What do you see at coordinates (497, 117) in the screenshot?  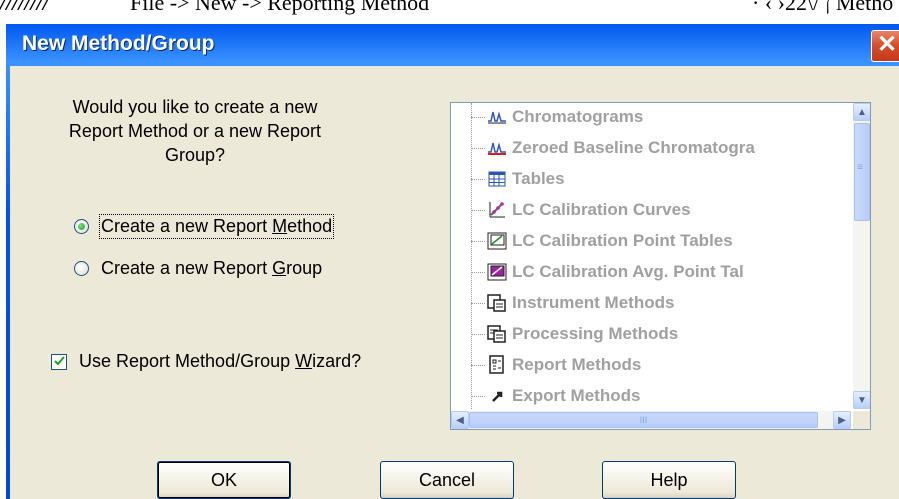 I see `chromatogram-icon` at bounding box center [497, 117].